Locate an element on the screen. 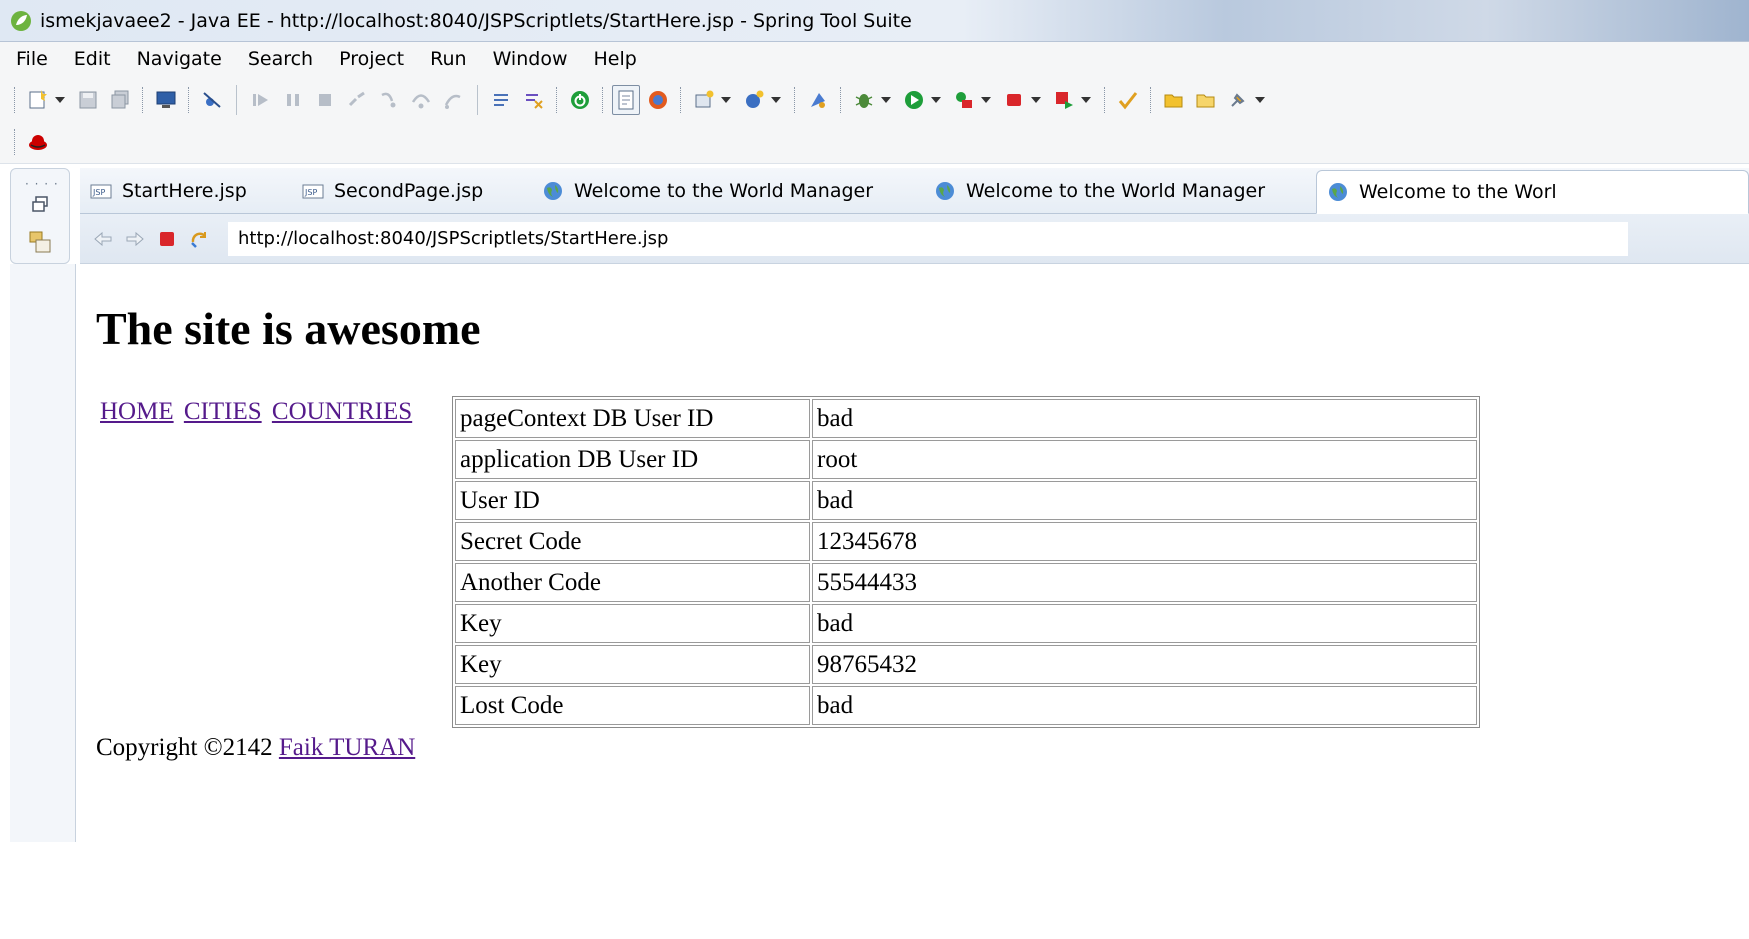  open-folder-alt-button is located at coordinates (1206, 100).